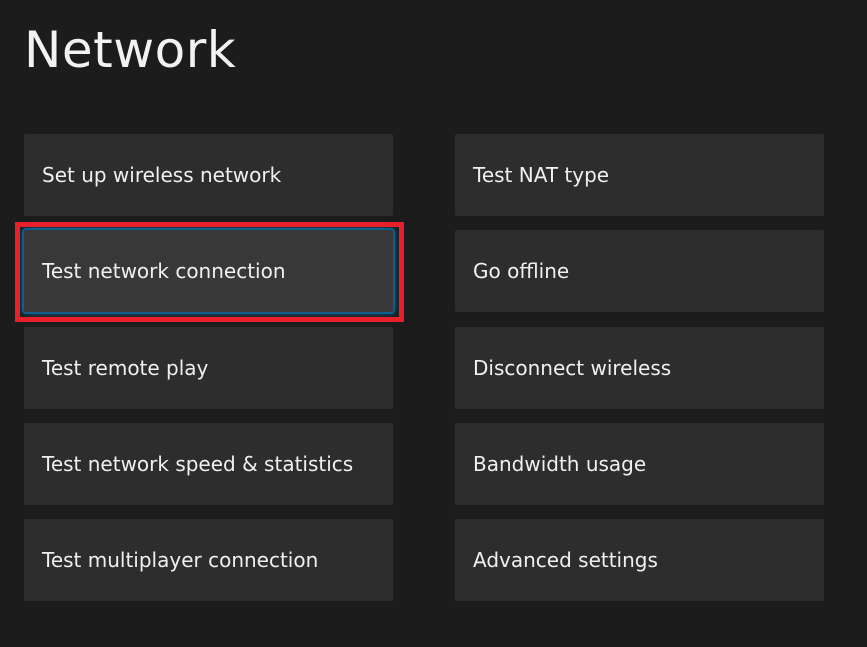 The image size is (867, 647). I want to click on test-remote-play-button: Test remote play, so click(208, 368).